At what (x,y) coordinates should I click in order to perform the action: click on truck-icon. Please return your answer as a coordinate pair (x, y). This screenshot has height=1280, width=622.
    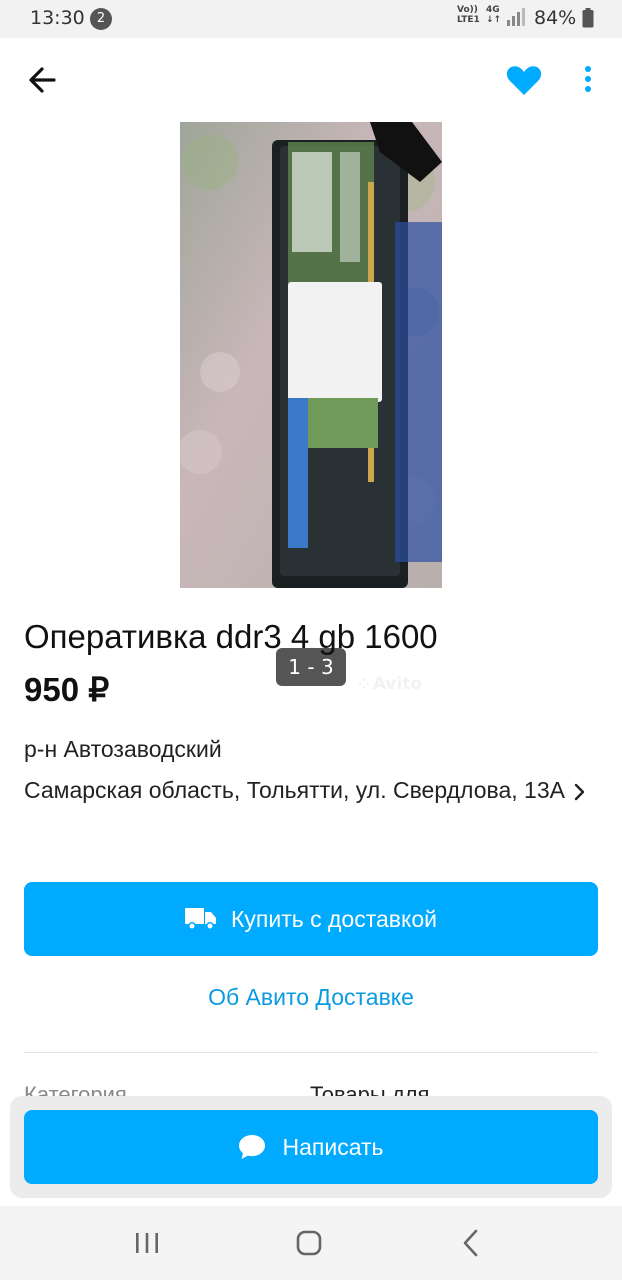
    Looking at the image, I should click on (201, 919).